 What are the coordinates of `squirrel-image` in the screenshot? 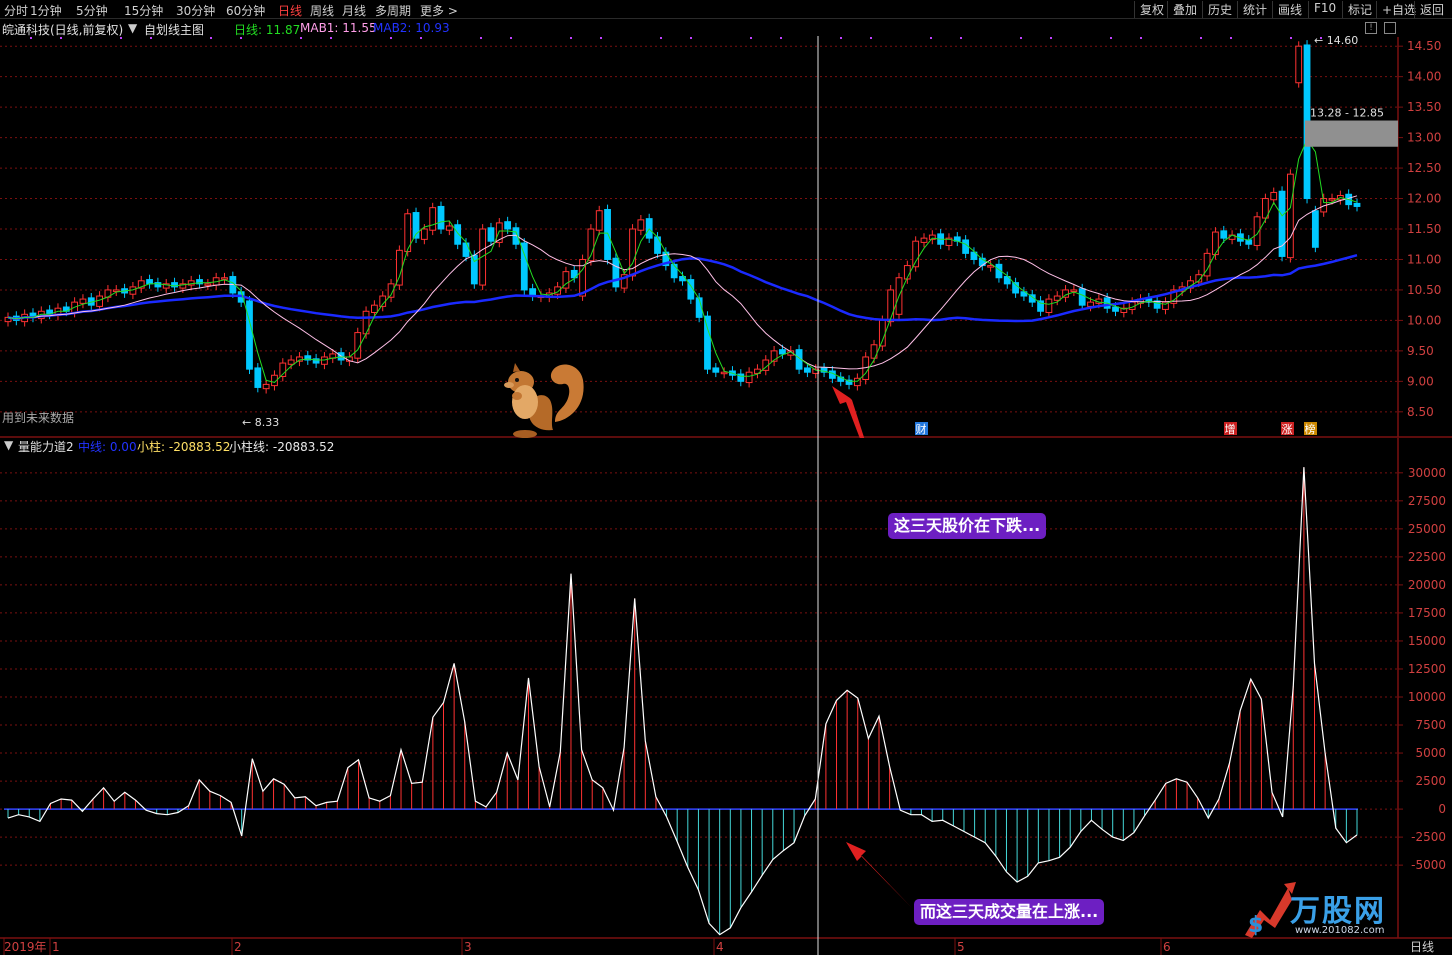 It's located at (544, 400).